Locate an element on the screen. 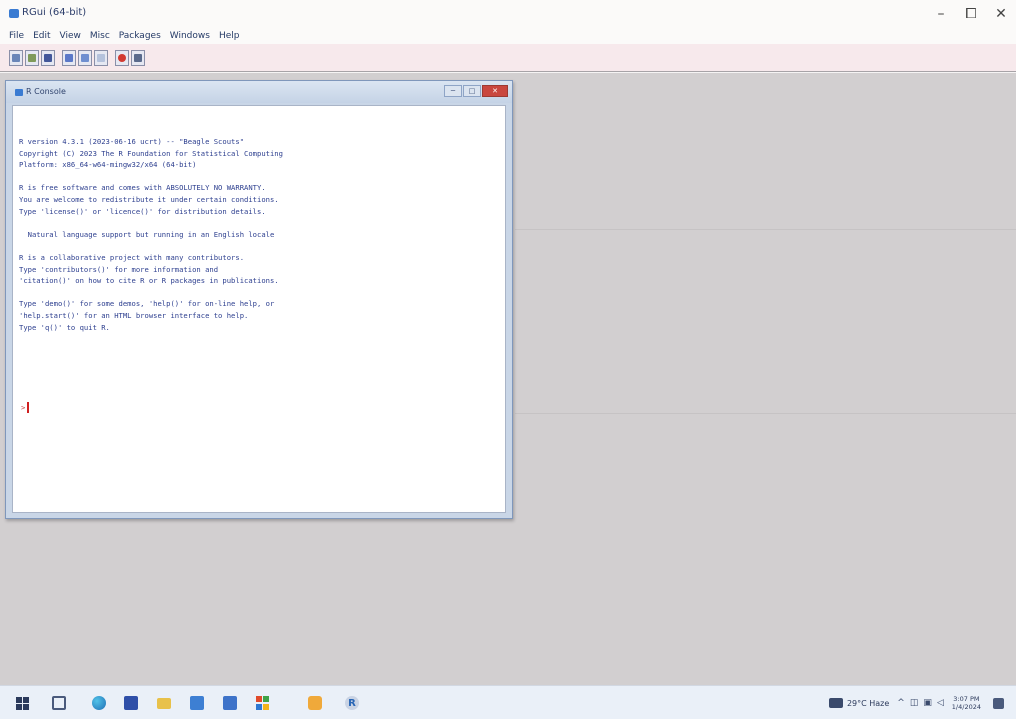 Image resolution: width=1016 pixels, height=719 pixels. tray-chevron-icon: ^ is located at coordinates (901, 703).